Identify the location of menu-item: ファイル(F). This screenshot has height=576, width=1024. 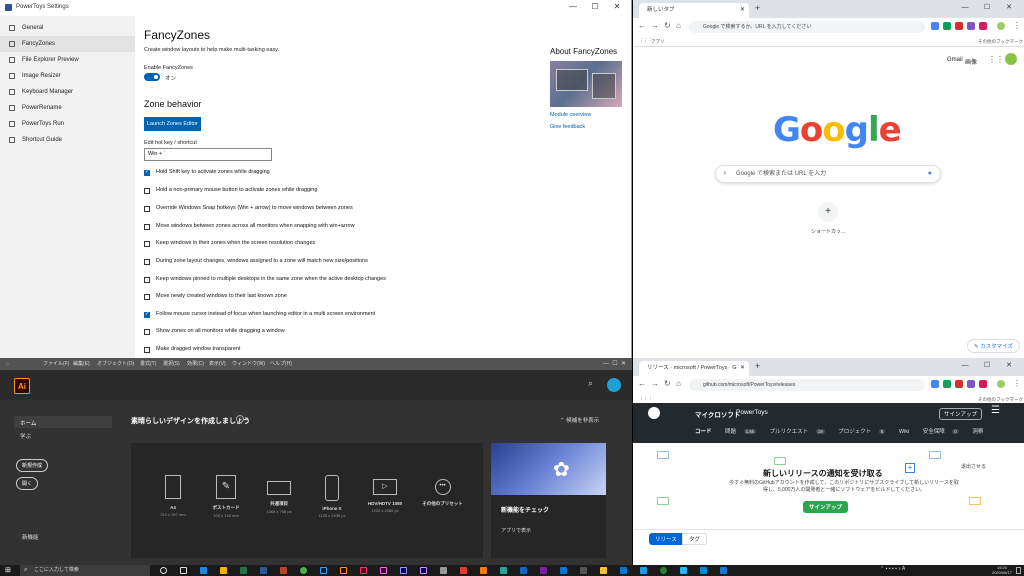
(56, 364).